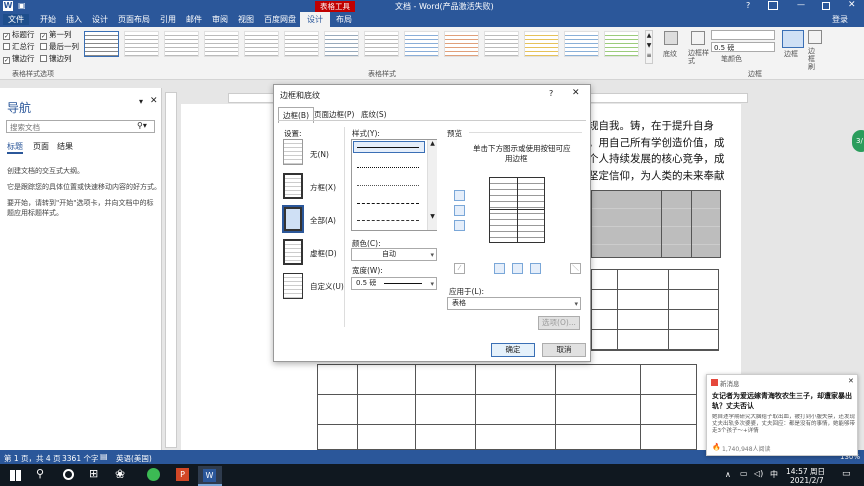 This screenshot has width=864, height=486. Describe the element at coordinates (168, 19) in the screenshot. I see `tab-references: 引用` at that location.